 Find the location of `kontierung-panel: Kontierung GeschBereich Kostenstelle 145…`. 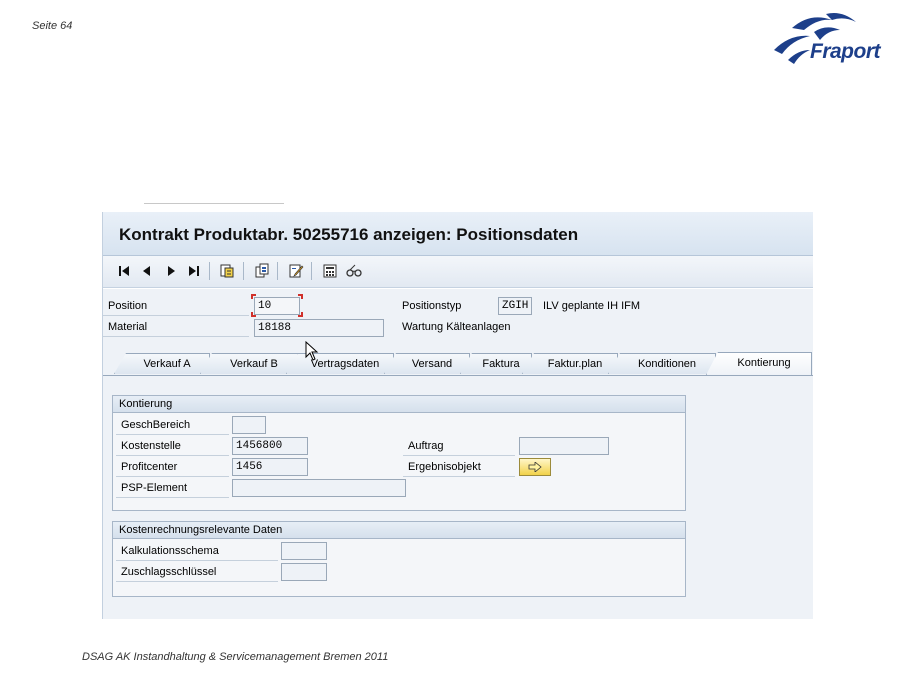

kontierung-panel: Kontierung GeschBereich Kostenstelle 145… is located at coordinates (399, 453).